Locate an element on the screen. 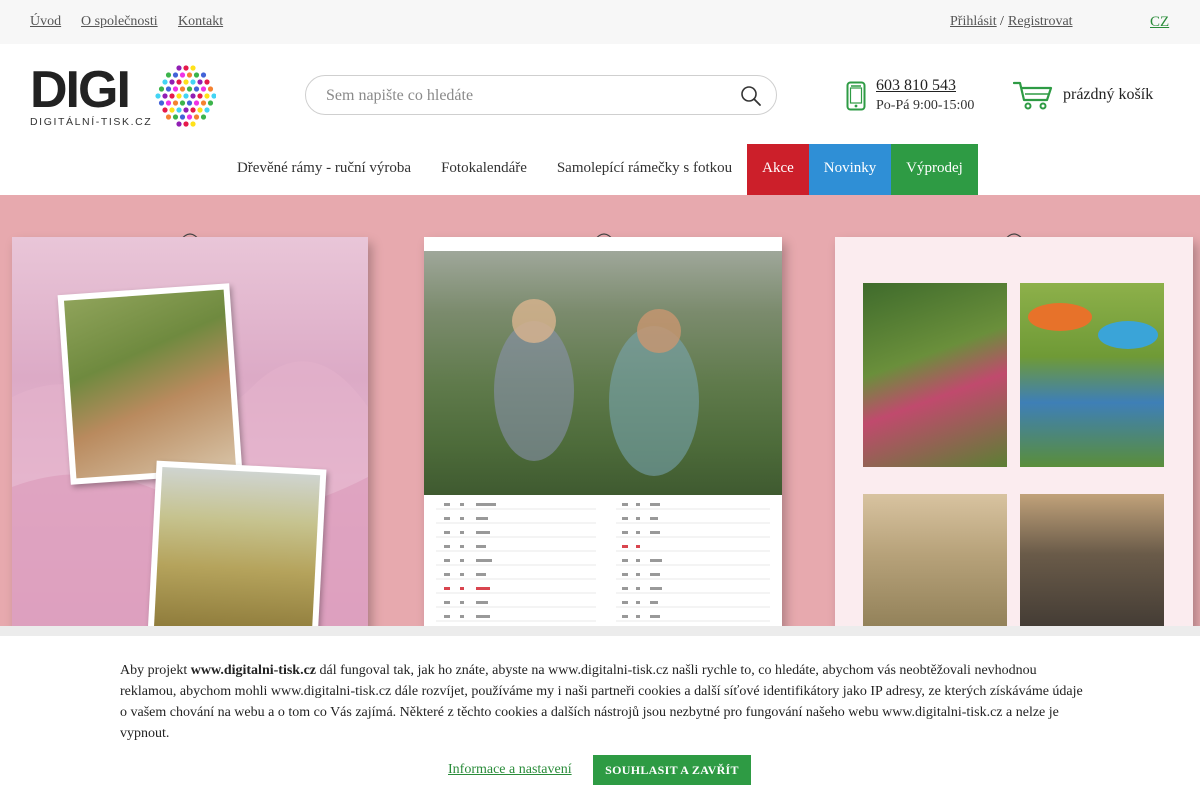  phone-number: 603 810 543 is located at coordinates (916, 86).